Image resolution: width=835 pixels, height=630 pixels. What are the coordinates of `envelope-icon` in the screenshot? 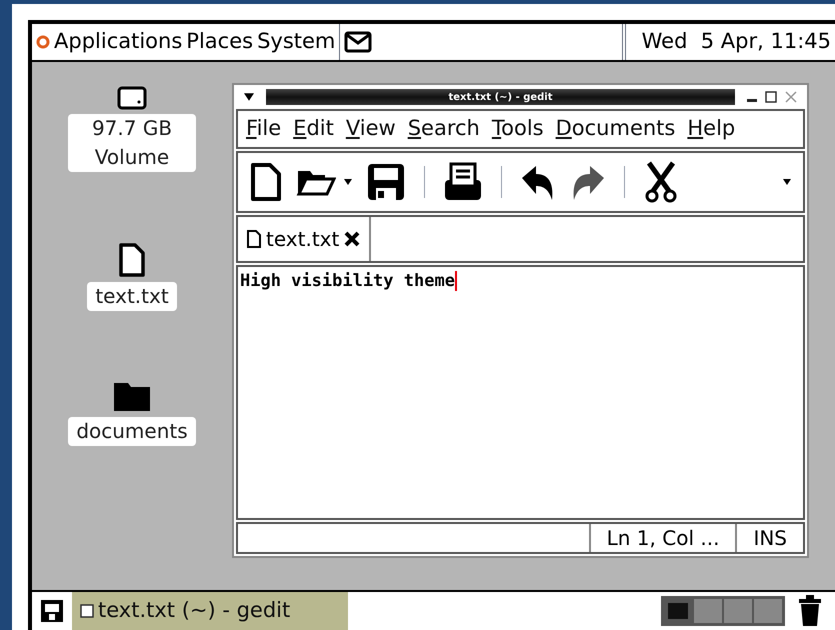 It's located at (358, 42).